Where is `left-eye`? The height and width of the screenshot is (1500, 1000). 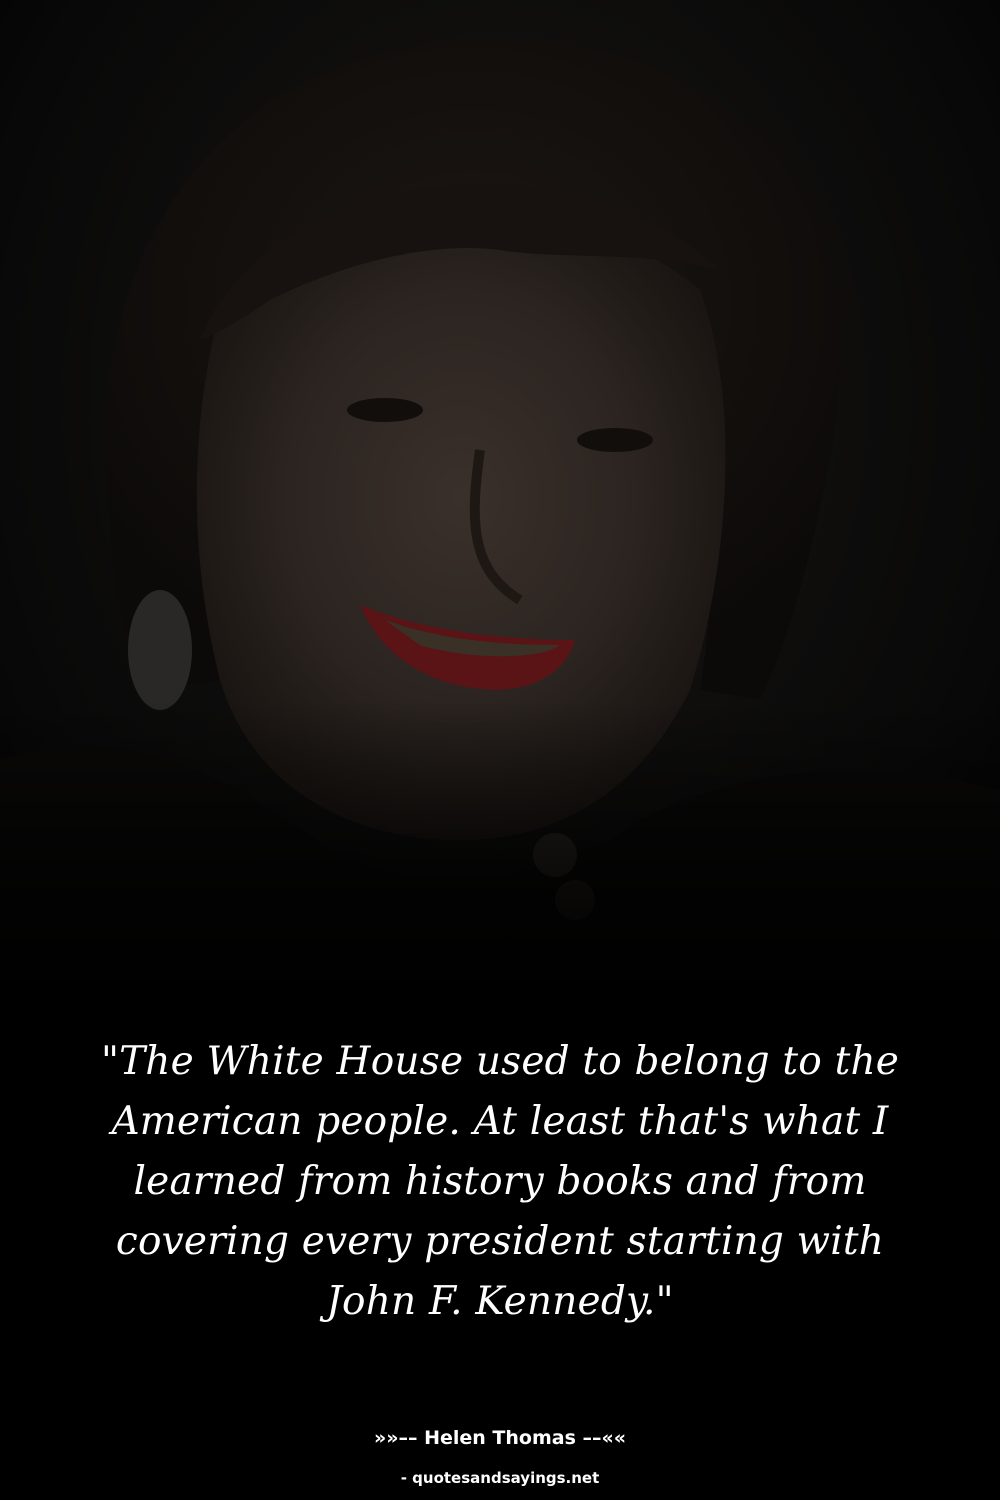
left-eye is located at coordinates (385, 410).